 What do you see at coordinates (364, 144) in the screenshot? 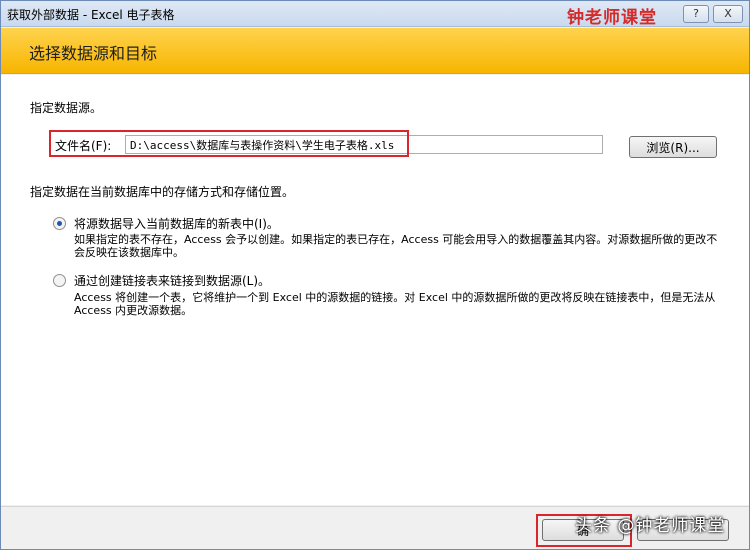
I see `file-name-input` at bounding box center [364, 144].